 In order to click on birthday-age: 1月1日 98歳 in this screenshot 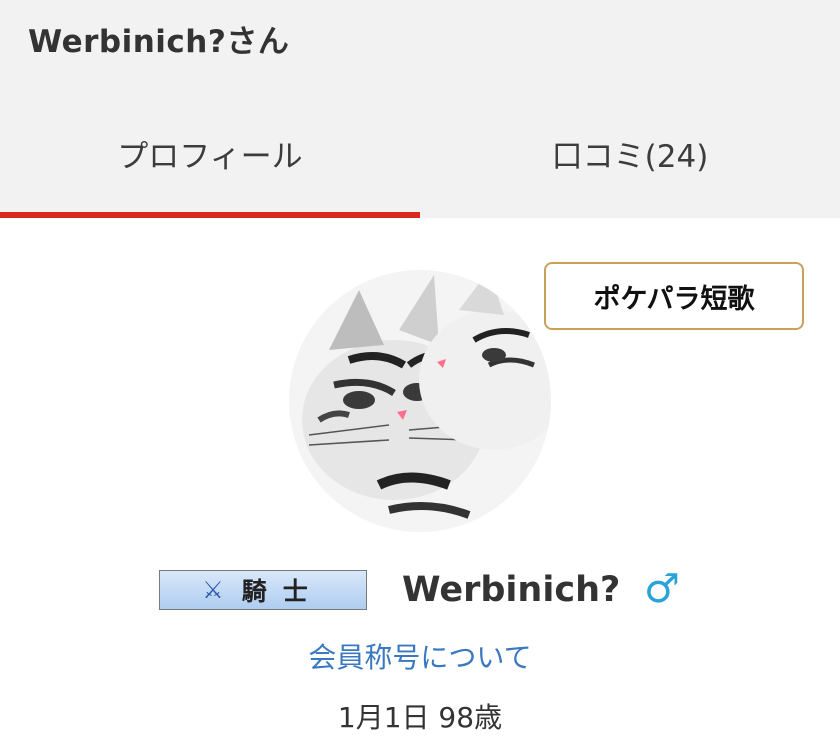, I will do `click(420, 717)`.